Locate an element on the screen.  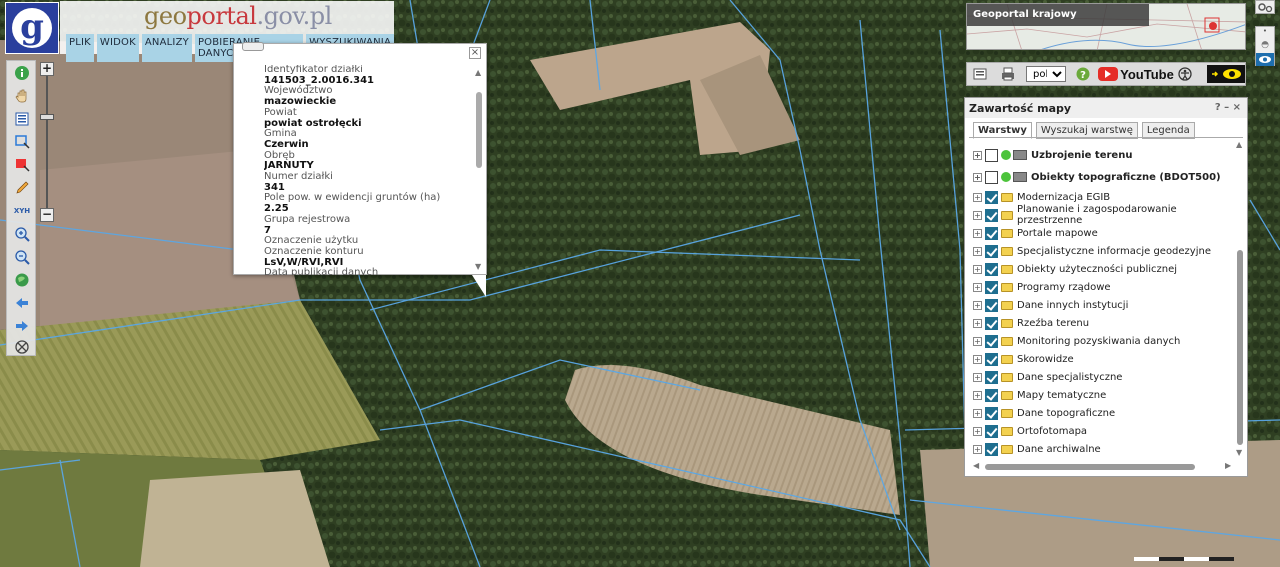
layer-name: Monitoring pozyskiwania danych is located at coordinates (1098, 341).